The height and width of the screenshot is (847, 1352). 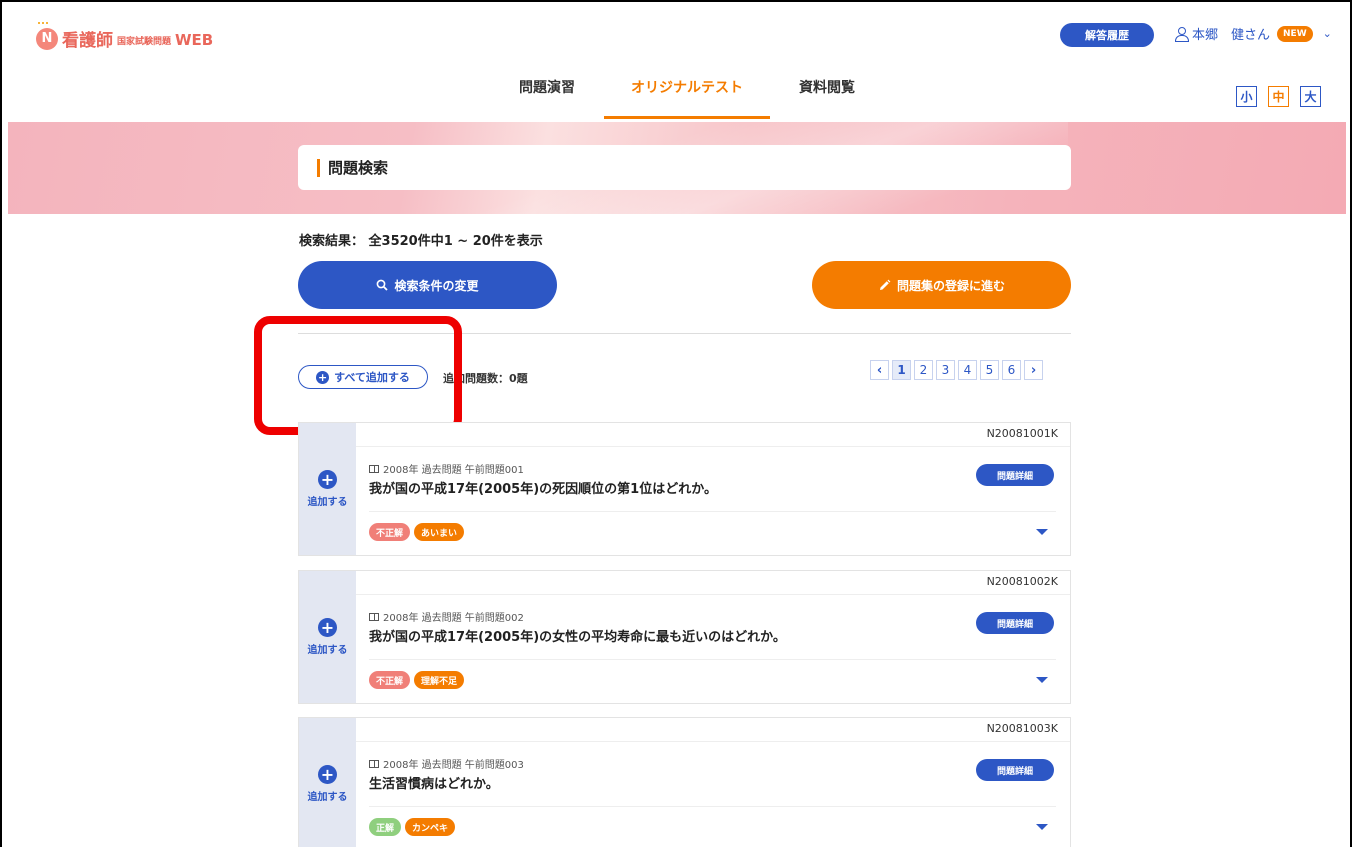 I want to click on pagination: ‹ 1 2 3 4 5 6 ›, so click(x=956, y=370).